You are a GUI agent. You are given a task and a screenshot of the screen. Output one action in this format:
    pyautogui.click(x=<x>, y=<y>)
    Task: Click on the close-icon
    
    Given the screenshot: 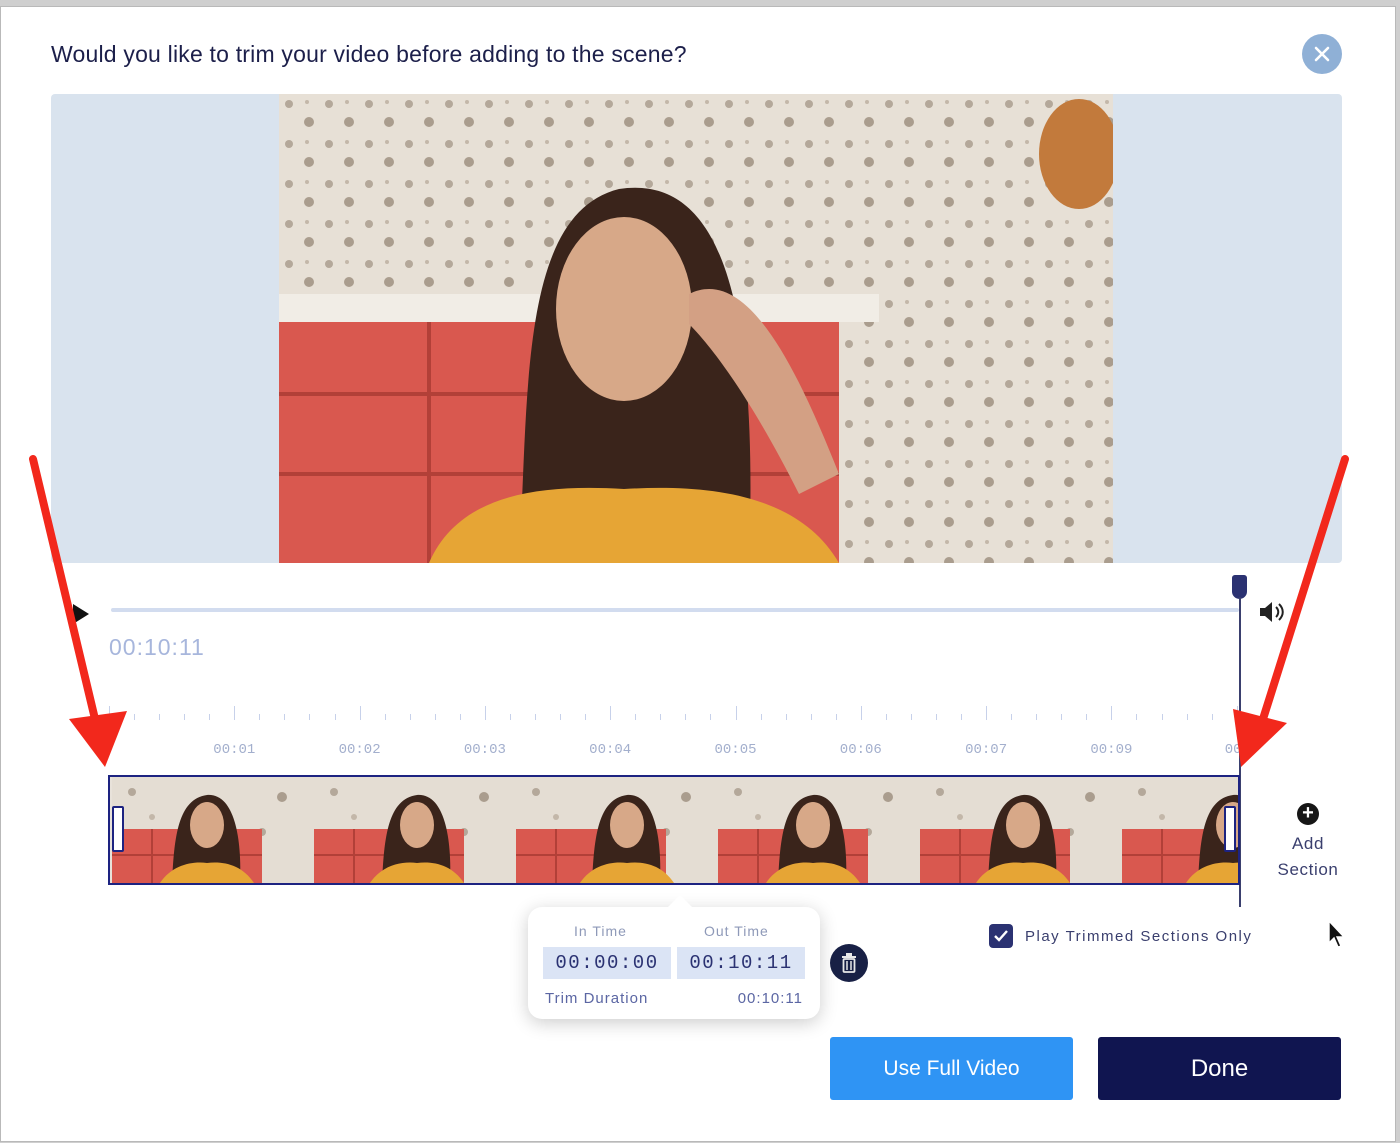 What is the action you would take?
    pyautogui.click(x=1322, y=54)
    